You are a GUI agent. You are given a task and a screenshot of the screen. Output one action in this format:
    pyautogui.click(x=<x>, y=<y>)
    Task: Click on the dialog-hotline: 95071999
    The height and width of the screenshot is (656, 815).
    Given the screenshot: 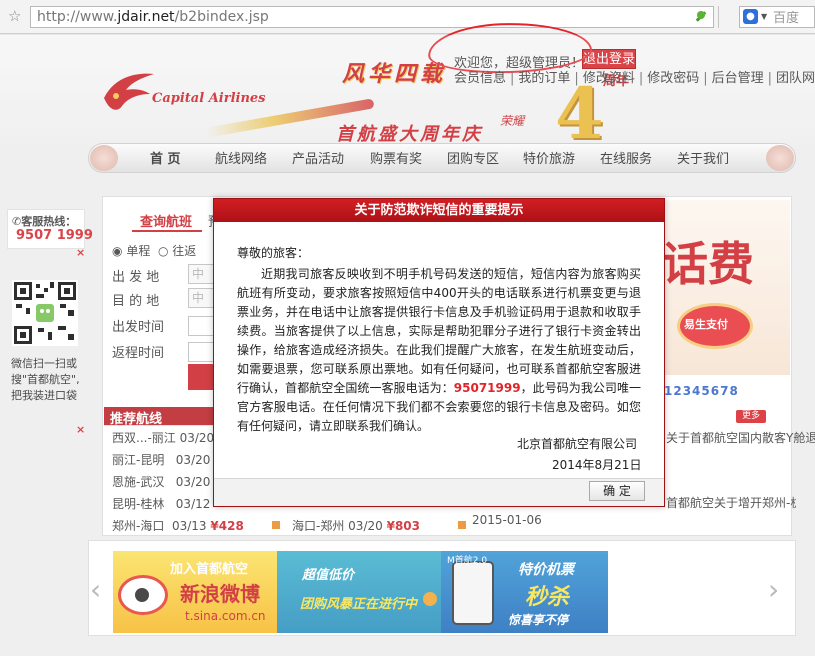 What is the action you would take?
    pyautogui.click(x=487, y=388)
    